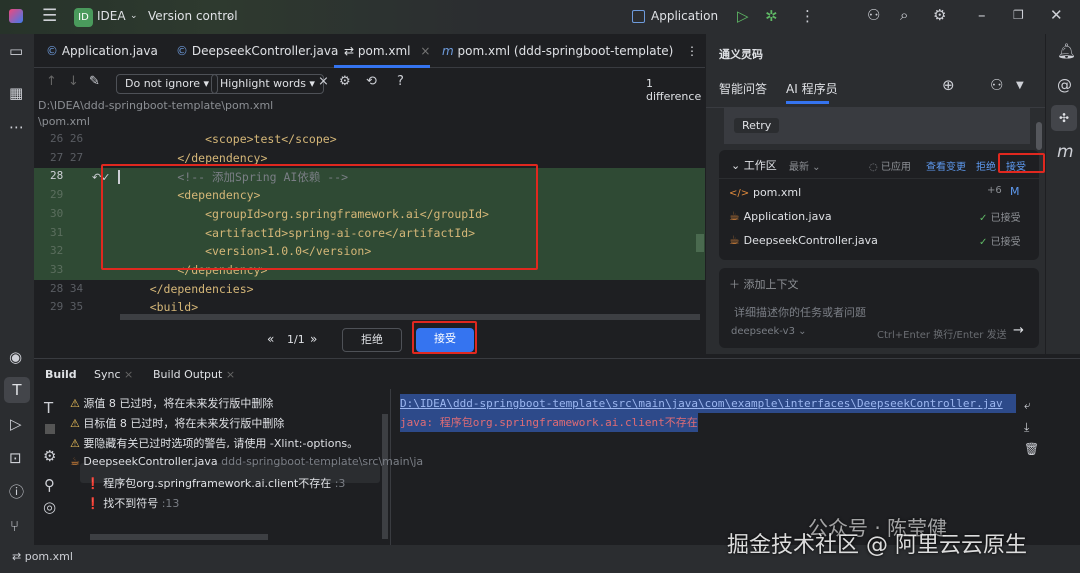 The height and width of the screenshot is (573, 1080). Describe the element at coordinates (132, 503) in the screenshot. I see `build-tree-item: ❗ 找不到符号 :13` at that location.